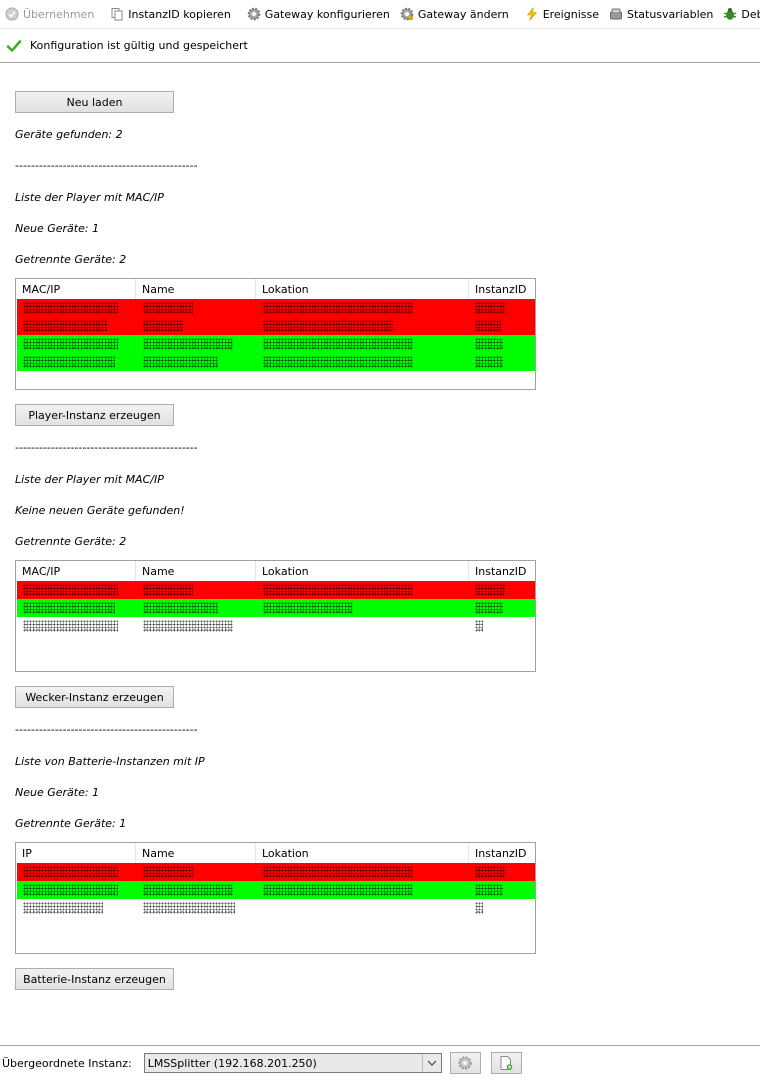  I want to click on battery-disconnected-text: Getrennte Geräte: 1, so click(71, 823).